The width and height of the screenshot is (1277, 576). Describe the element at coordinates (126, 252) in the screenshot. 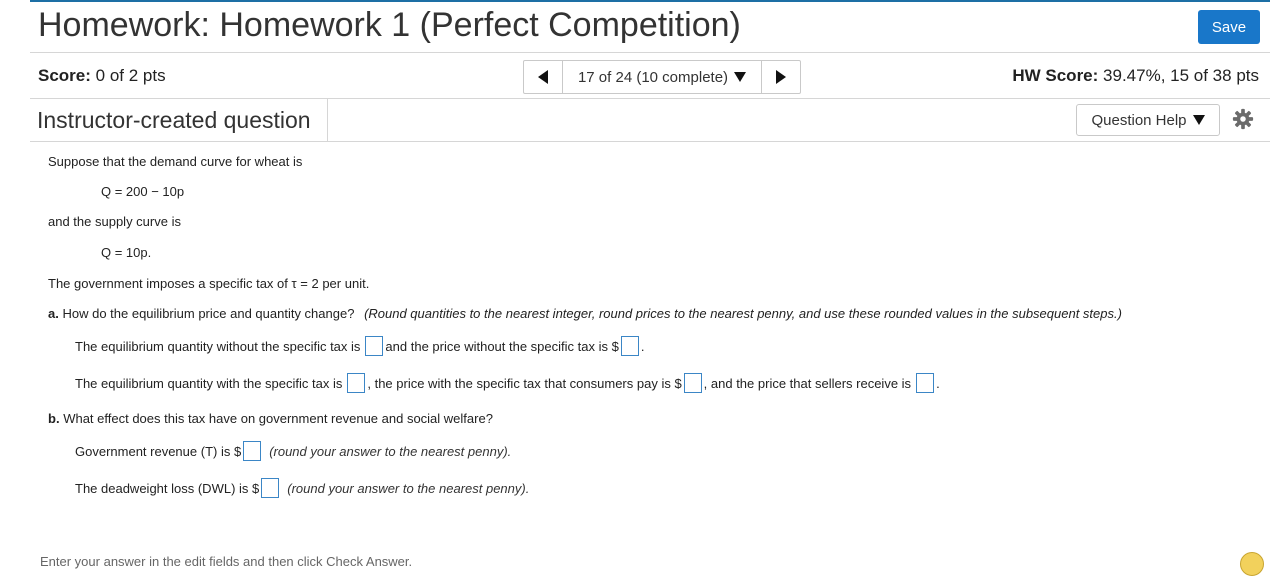

I see `supply-equation: Q = 10p.` at that location.